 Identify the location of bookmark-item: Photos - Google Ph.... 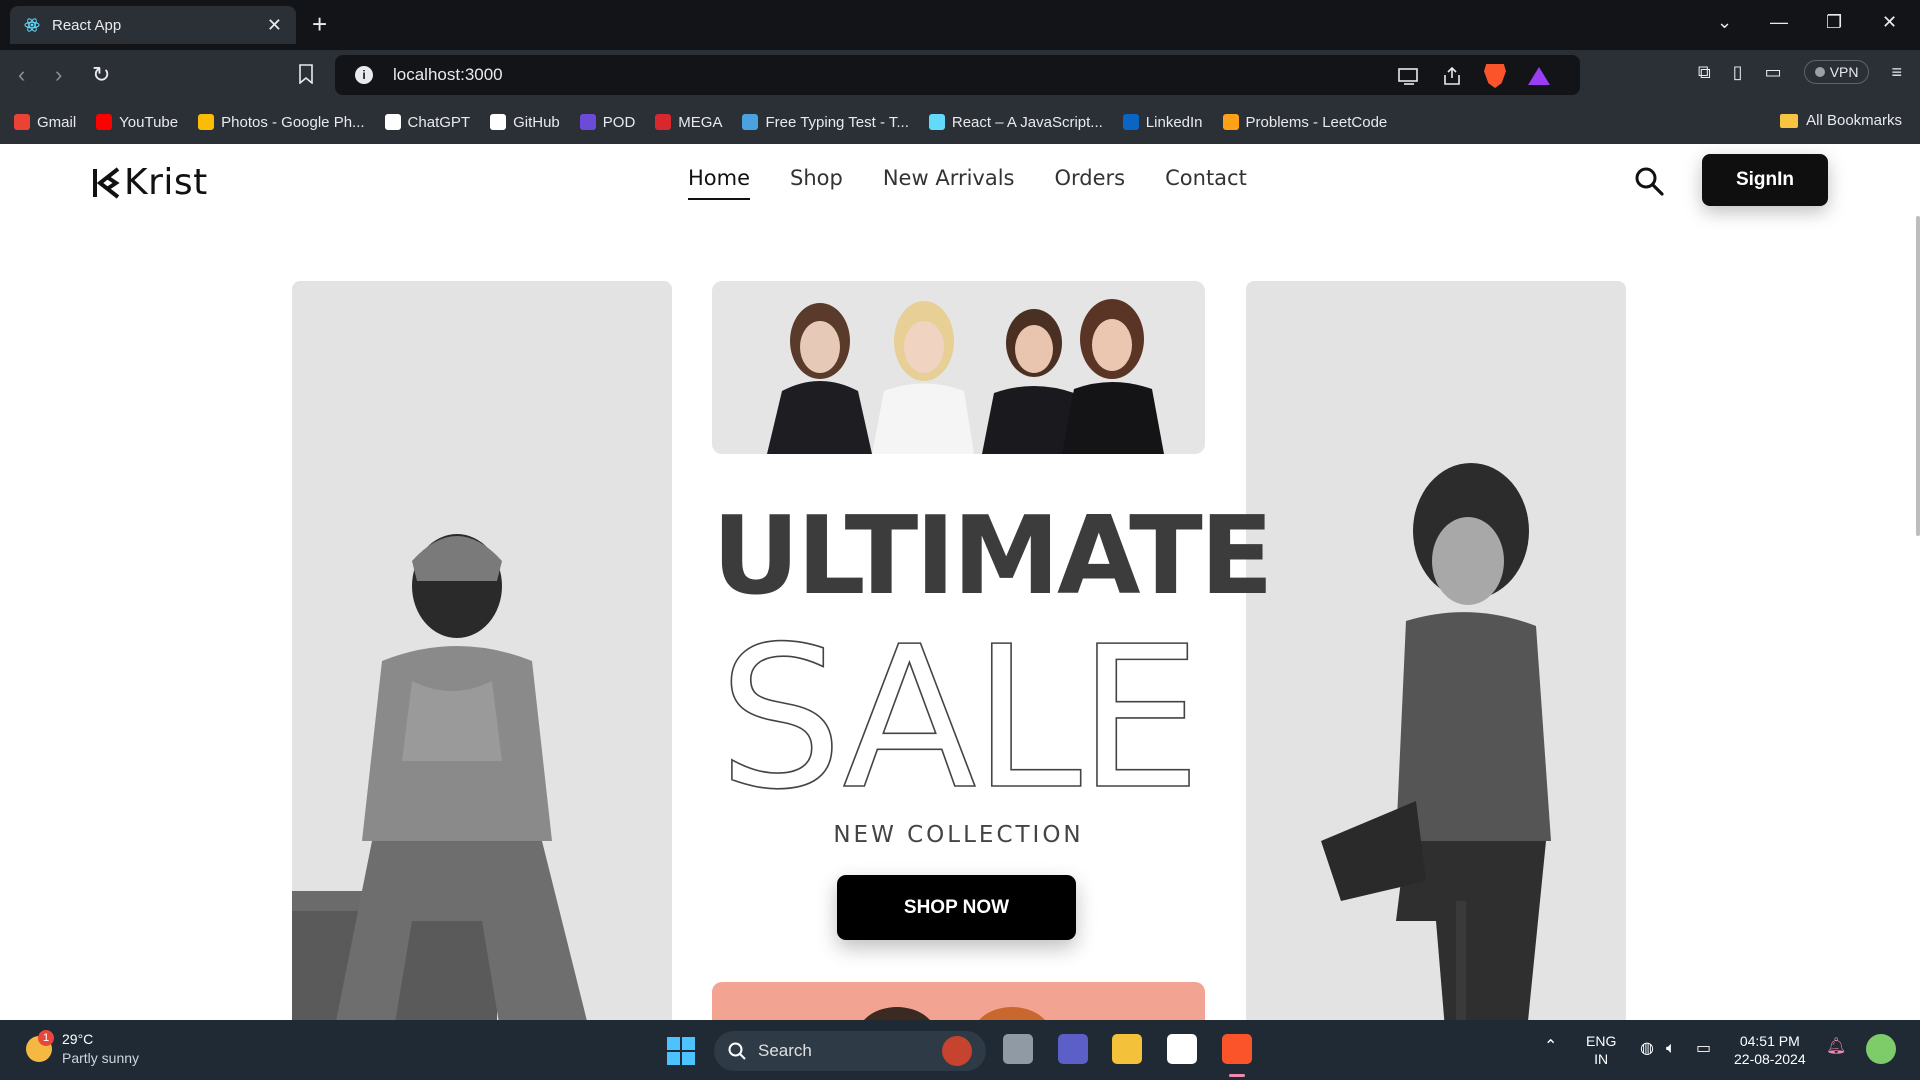
(281, 122).